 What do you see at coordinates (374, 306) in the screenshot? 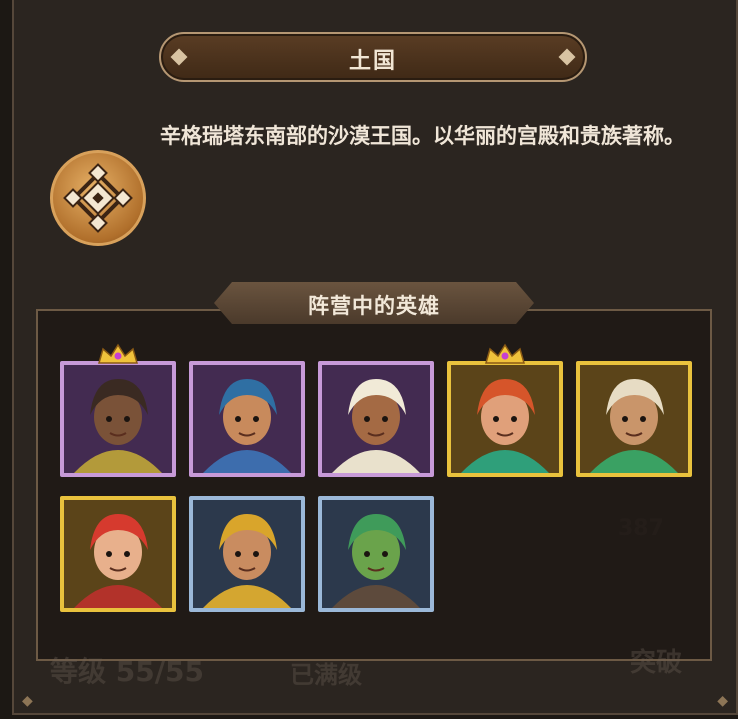
I see `heroes-header-label: 阵营中的英雄` at bounding box center [374, 306].